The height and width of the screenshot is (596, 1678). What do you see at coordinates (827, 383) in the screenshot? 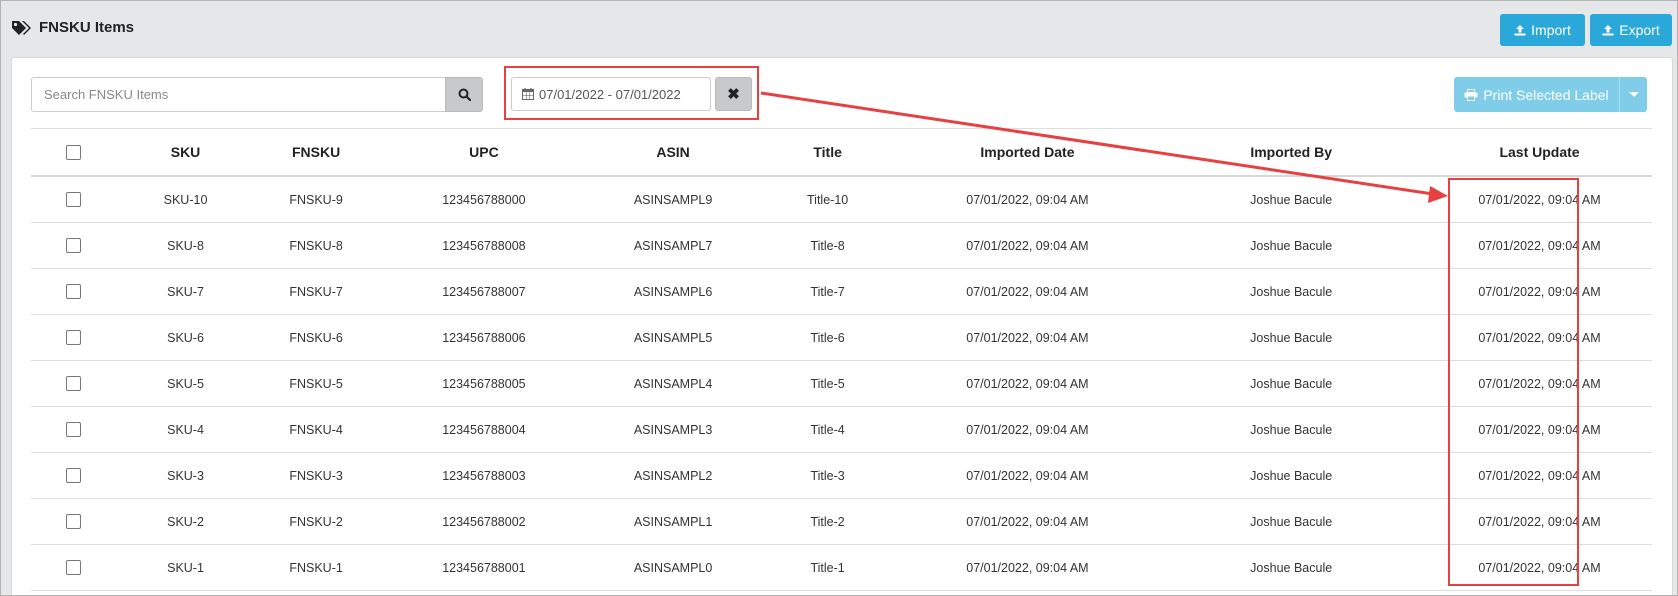
I see `cell-title: Title-5` at bounding box center [827, 383].